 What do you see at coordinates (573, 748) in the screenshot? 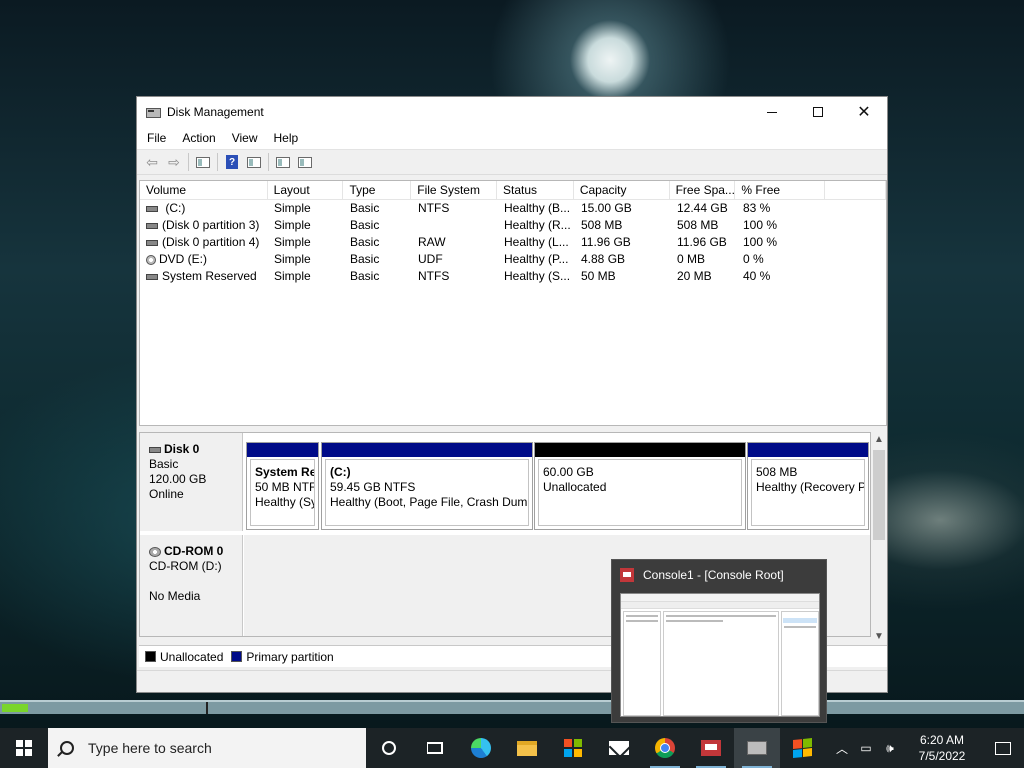
I see `store-button` at bounding box center [573, 748].